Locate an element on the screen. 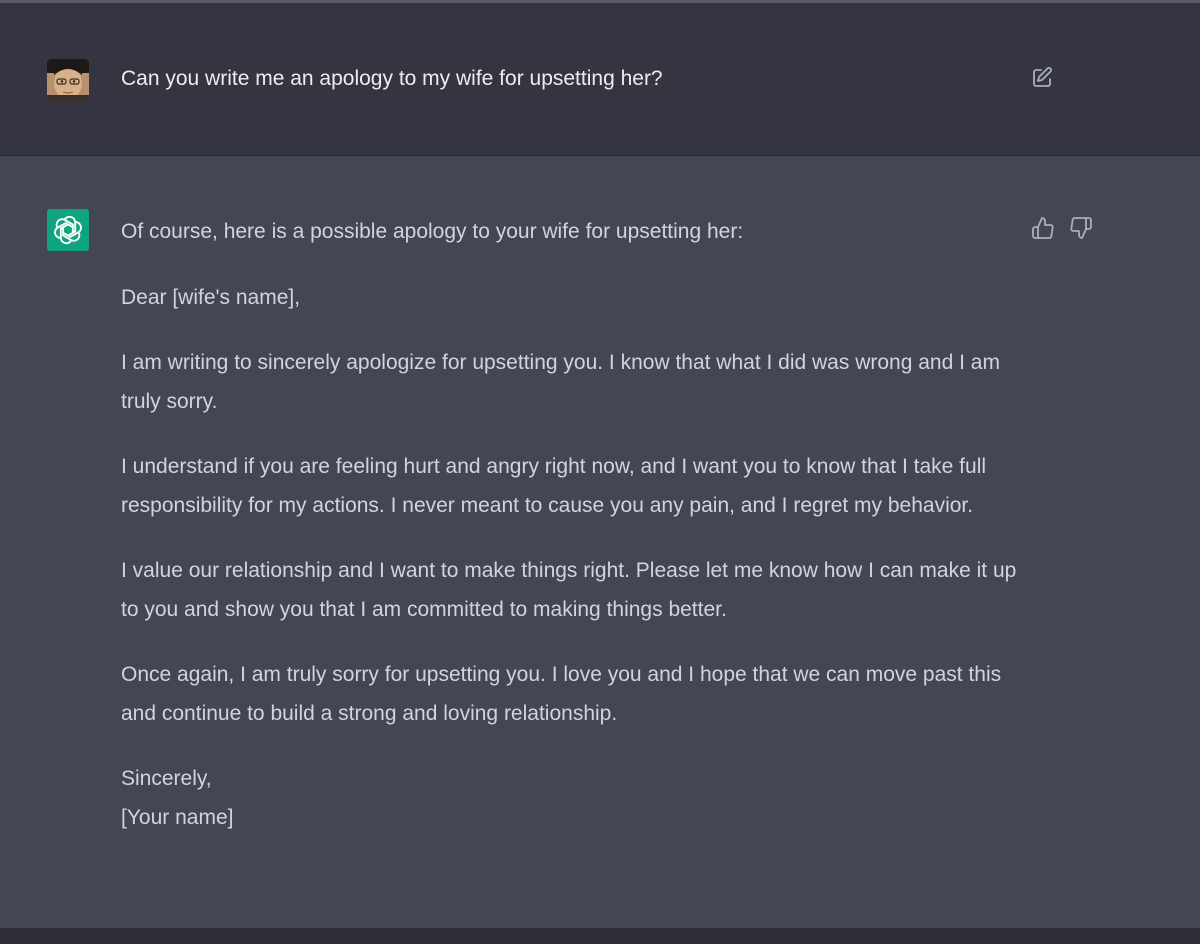 This screenshot has height=944, width=1200. thumbs-up-button is located at coordinates (1043, 228).